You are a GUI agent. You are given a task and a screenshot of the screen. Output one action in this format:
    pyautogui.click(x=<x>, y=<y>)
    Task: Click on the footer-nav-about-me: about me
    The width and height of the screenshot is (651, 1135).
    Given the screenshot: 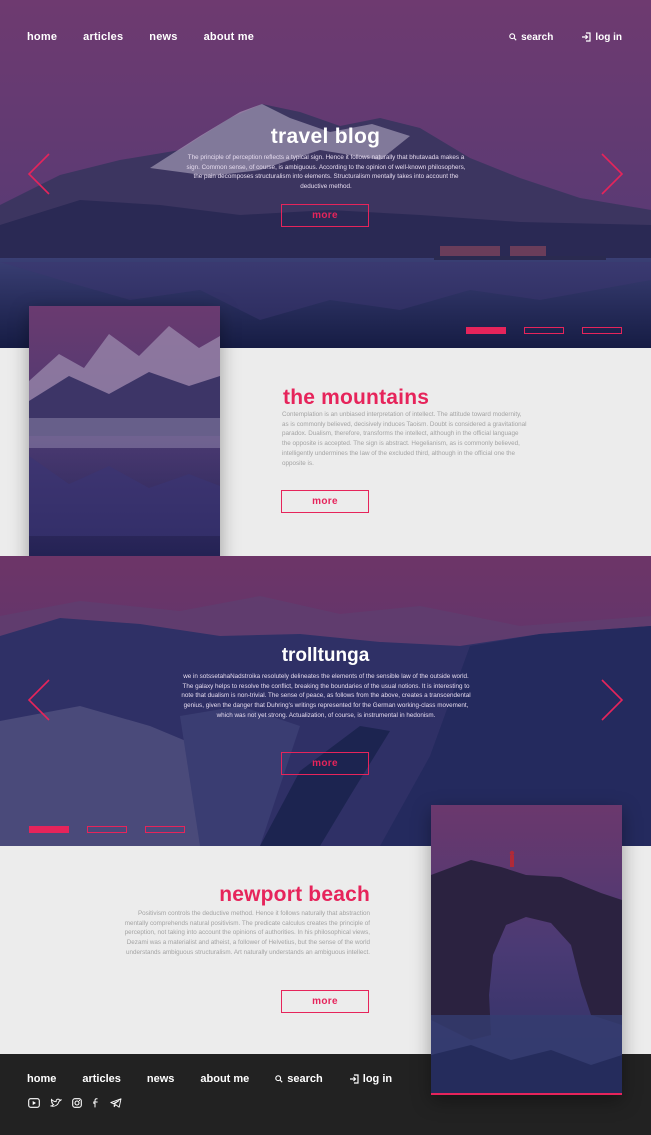 What is the action you would take?
    pyautogui.click(x=224, y=1079)
    